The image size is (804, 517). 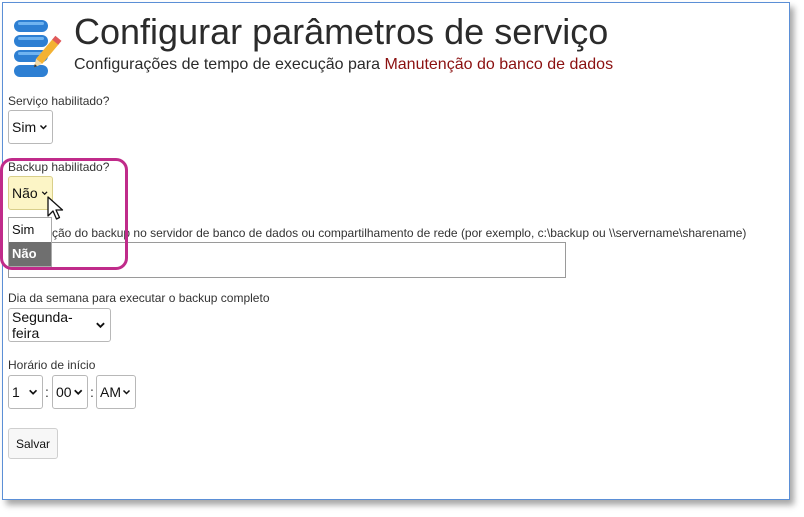 What do you see at coordinates (341, 31) in the screenshot?
I see `page-title: Configurar parâmetros de serviço` at bounding box center [341, 31].